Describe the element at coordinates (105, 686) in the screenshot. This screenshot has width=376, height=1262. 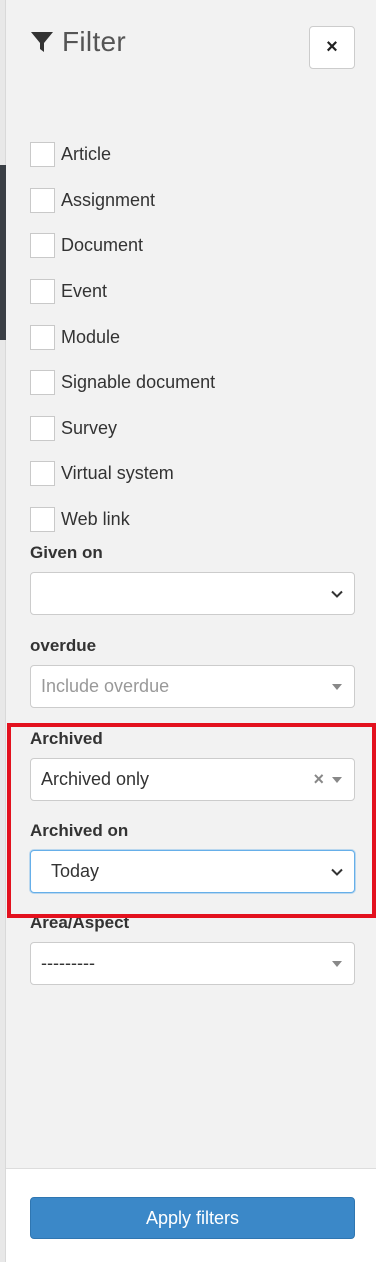
I see `overdue-placeholder: Include overdue` at that location.